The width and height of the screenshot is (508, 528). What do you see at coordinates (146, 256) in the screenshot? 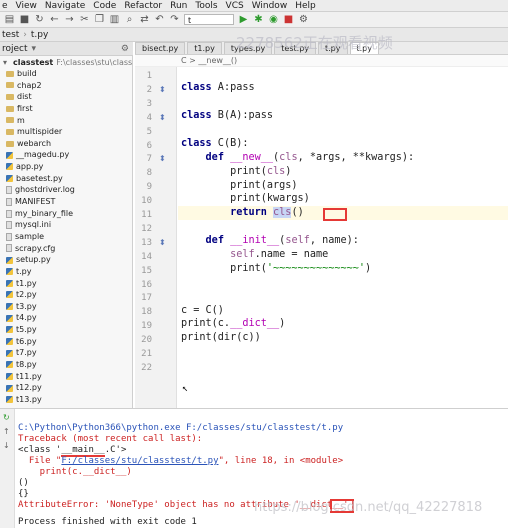
I see `line-number: 14` at bounding box center [146, 256].